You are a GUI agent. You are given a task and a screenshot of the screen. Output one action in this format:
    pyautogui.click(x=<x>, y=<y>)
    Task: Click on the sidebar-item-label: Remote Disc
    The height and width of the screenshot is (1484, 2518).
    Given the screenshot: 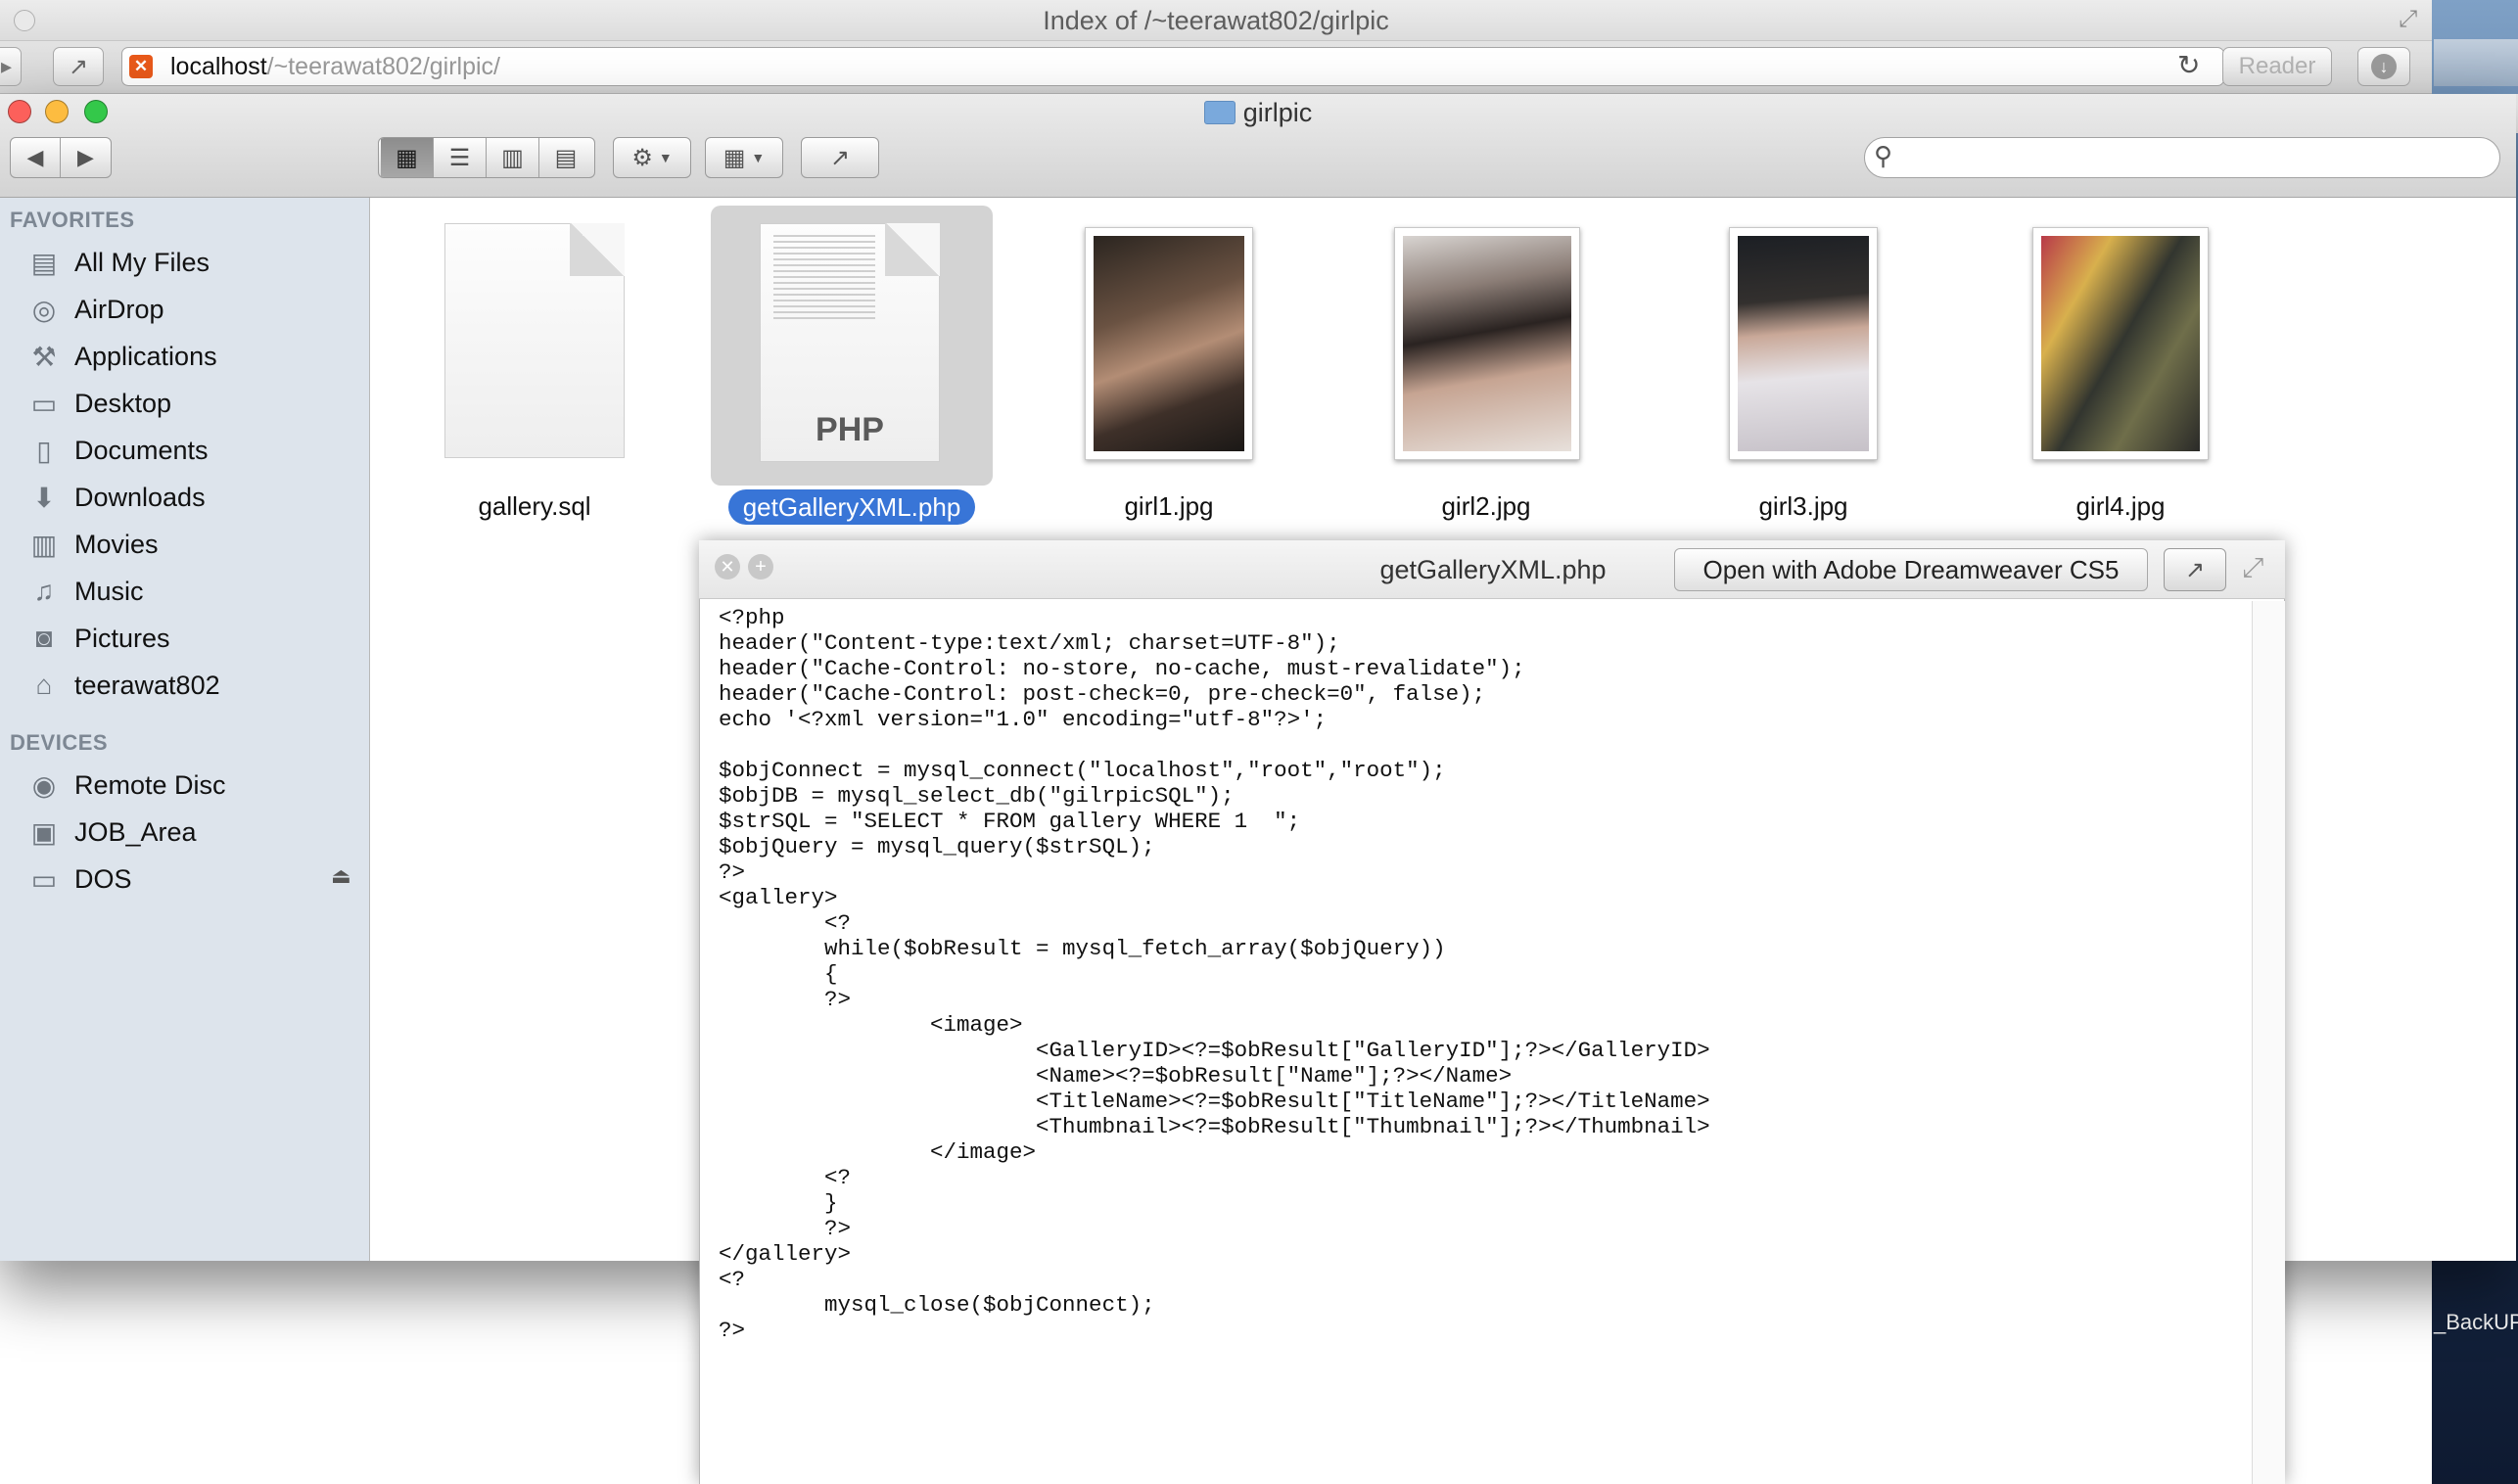 What is the action you would take?
    pyautogui.click(x=150, y=784)
    